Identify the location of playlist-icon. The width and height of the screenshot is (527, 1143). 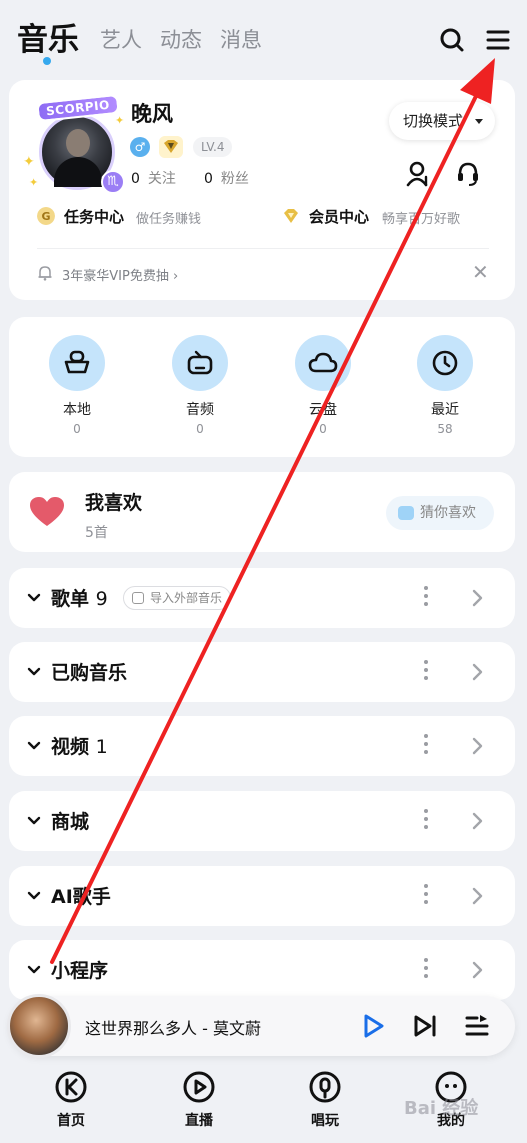
(477, 1026).